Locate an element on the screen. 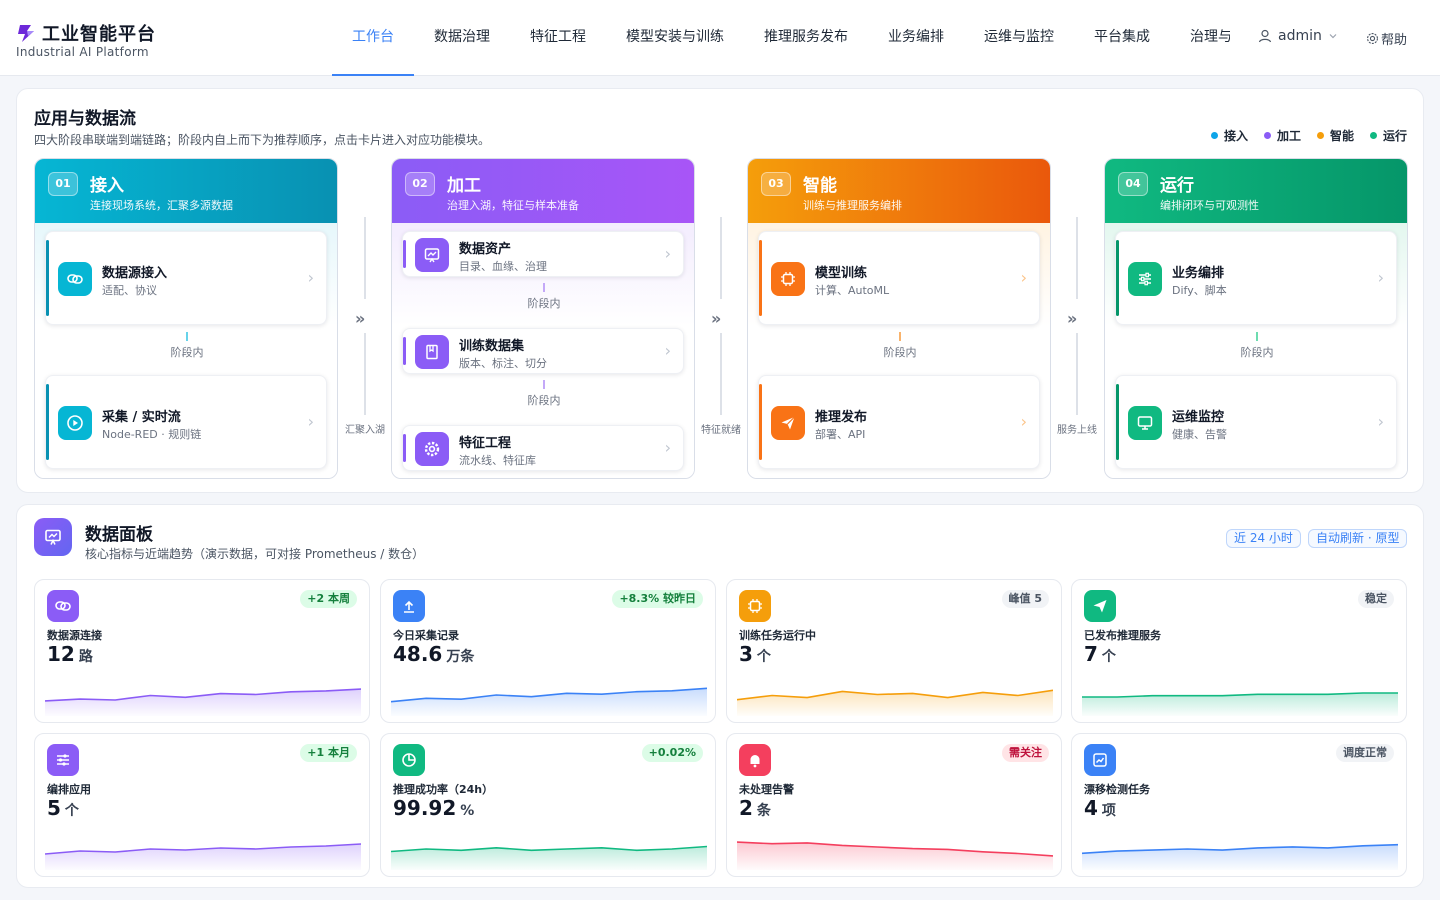  kpi-badge: +1 本月 is located at coordinates (328, 753).